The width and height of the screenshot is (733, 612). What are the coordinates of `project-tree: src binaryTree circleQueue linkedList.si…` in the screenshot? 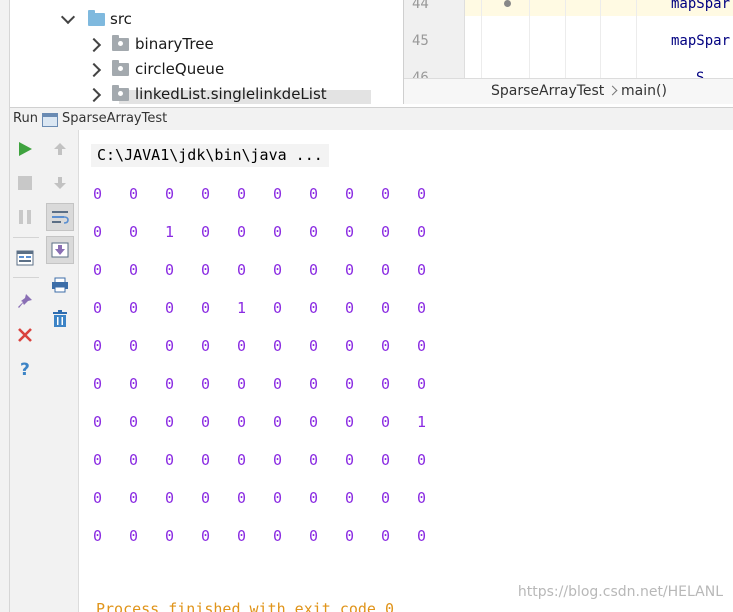 It's located at (206, 52).